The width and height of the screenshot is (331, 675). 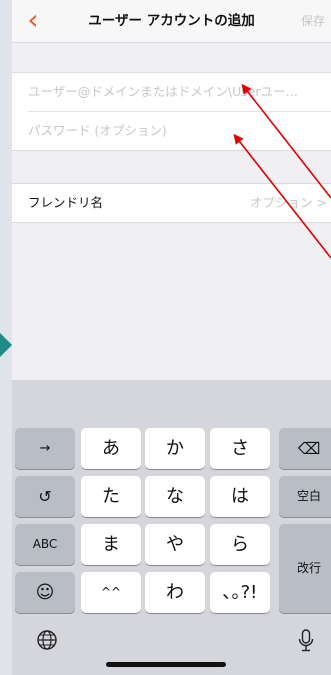 I want to click on abc-key: ABC, so click(x=45, y=544).